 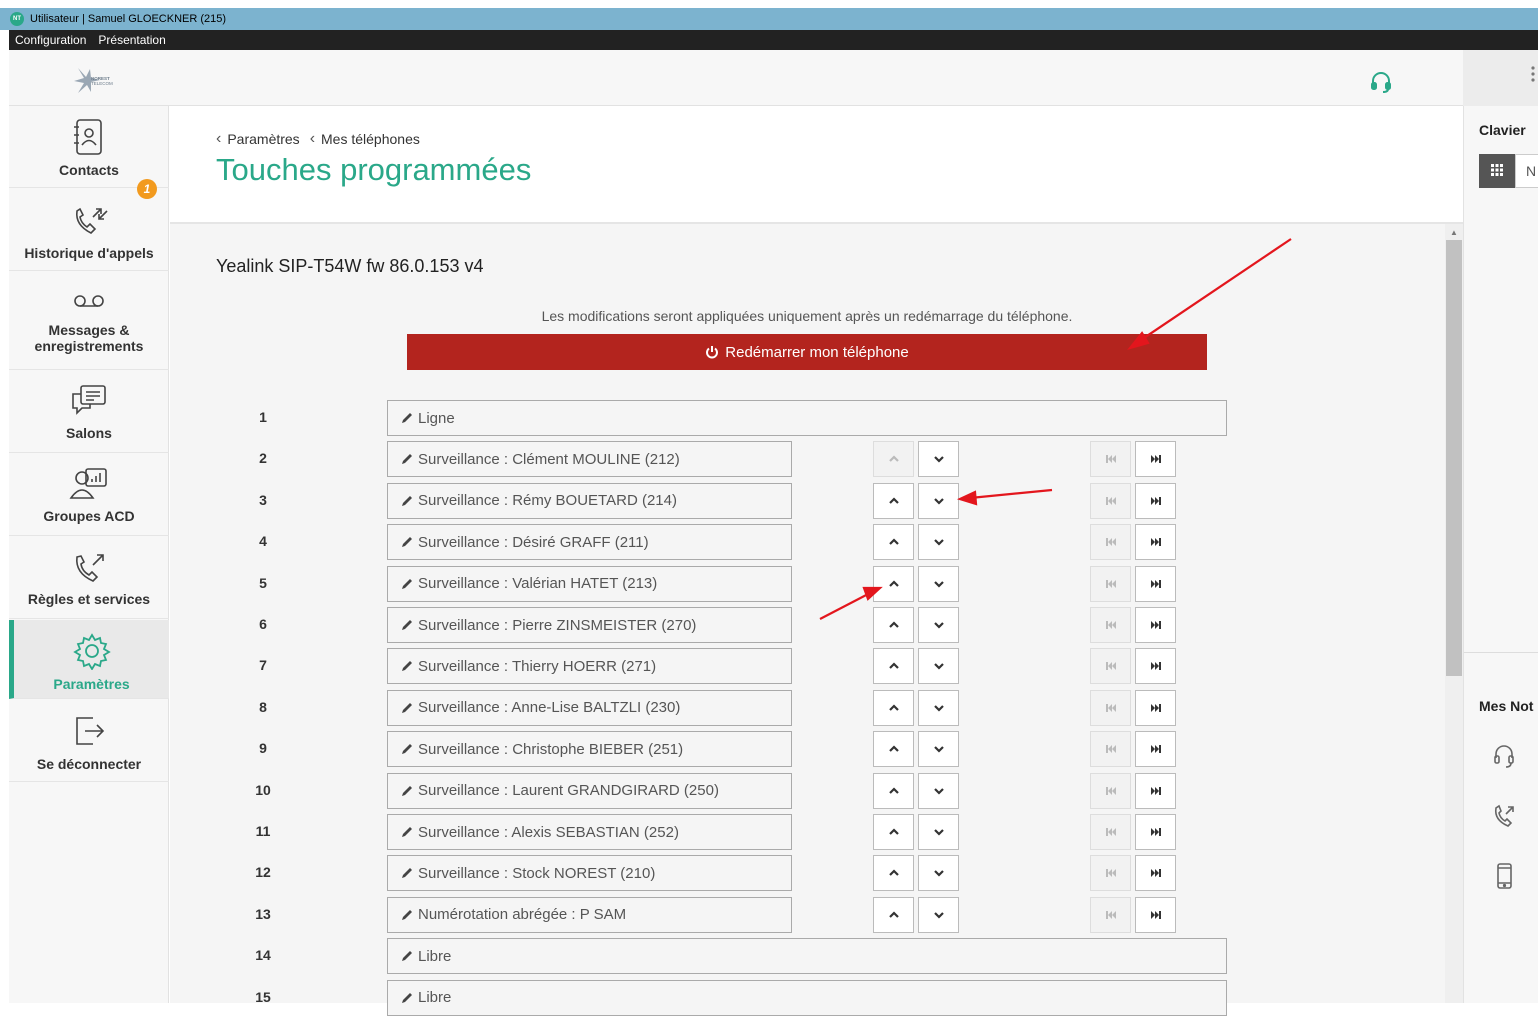 I want to click on sidebar-item-parametres: Paramètres, so click(x=89, y=659).